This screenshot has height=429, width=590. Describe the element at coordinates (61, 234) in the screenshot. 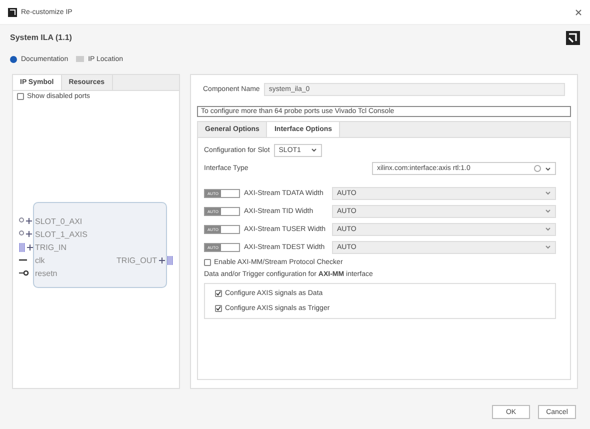

I see `port-label: SLOT_1_AXIS` at that location.